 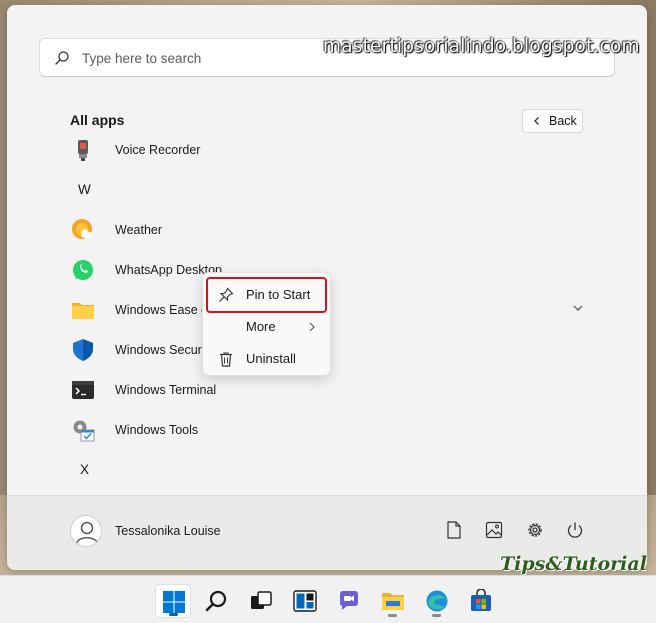 I want to click on power-icon, so click(x=575, y=530).